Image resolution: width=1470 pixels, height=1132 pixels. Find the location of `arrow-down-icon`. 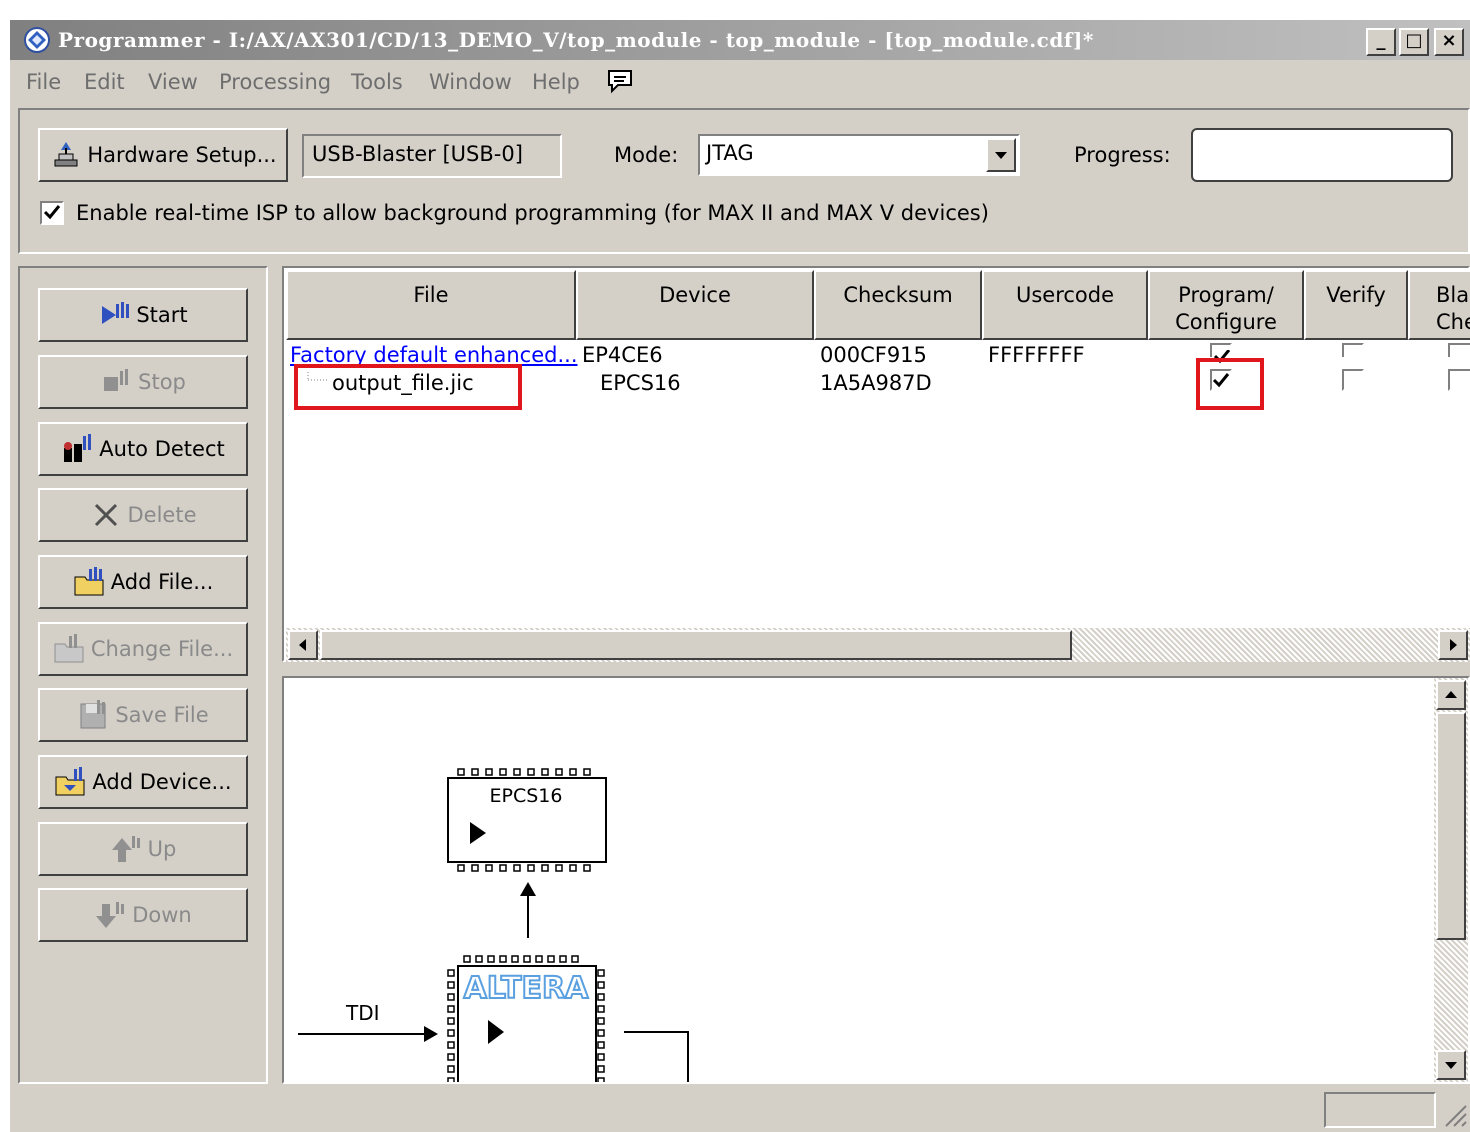

arrow-down-icon is located at coordinates (1451, 1065).